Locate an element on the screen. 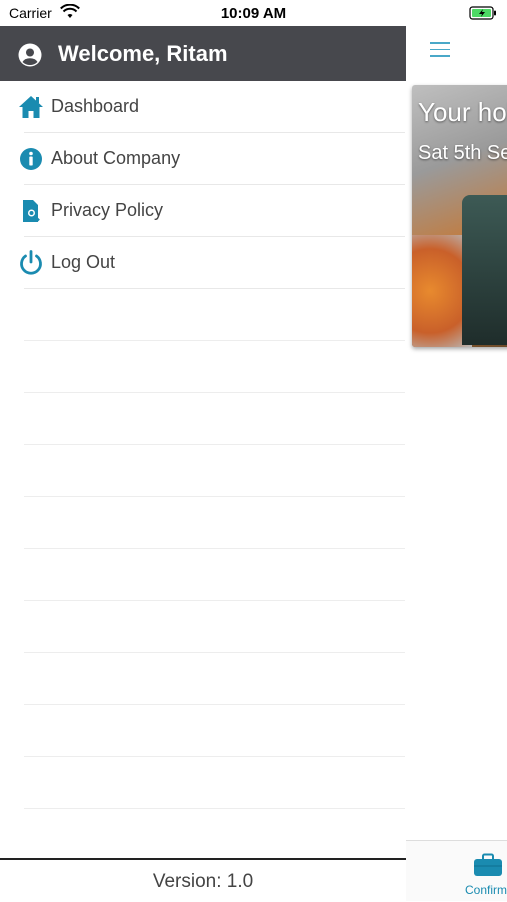 The image size is (507, 902). tab-bar: Confirm is located at coordinates (456, 870).